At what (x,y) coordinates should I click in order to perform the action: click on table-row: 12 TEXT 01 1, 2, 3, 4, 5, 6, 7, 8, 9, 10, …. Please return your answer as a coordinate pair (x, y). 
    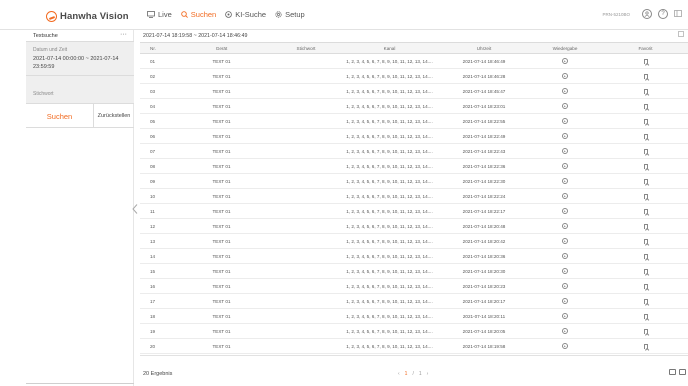
    Looking at the image, I should click on (414, 226).